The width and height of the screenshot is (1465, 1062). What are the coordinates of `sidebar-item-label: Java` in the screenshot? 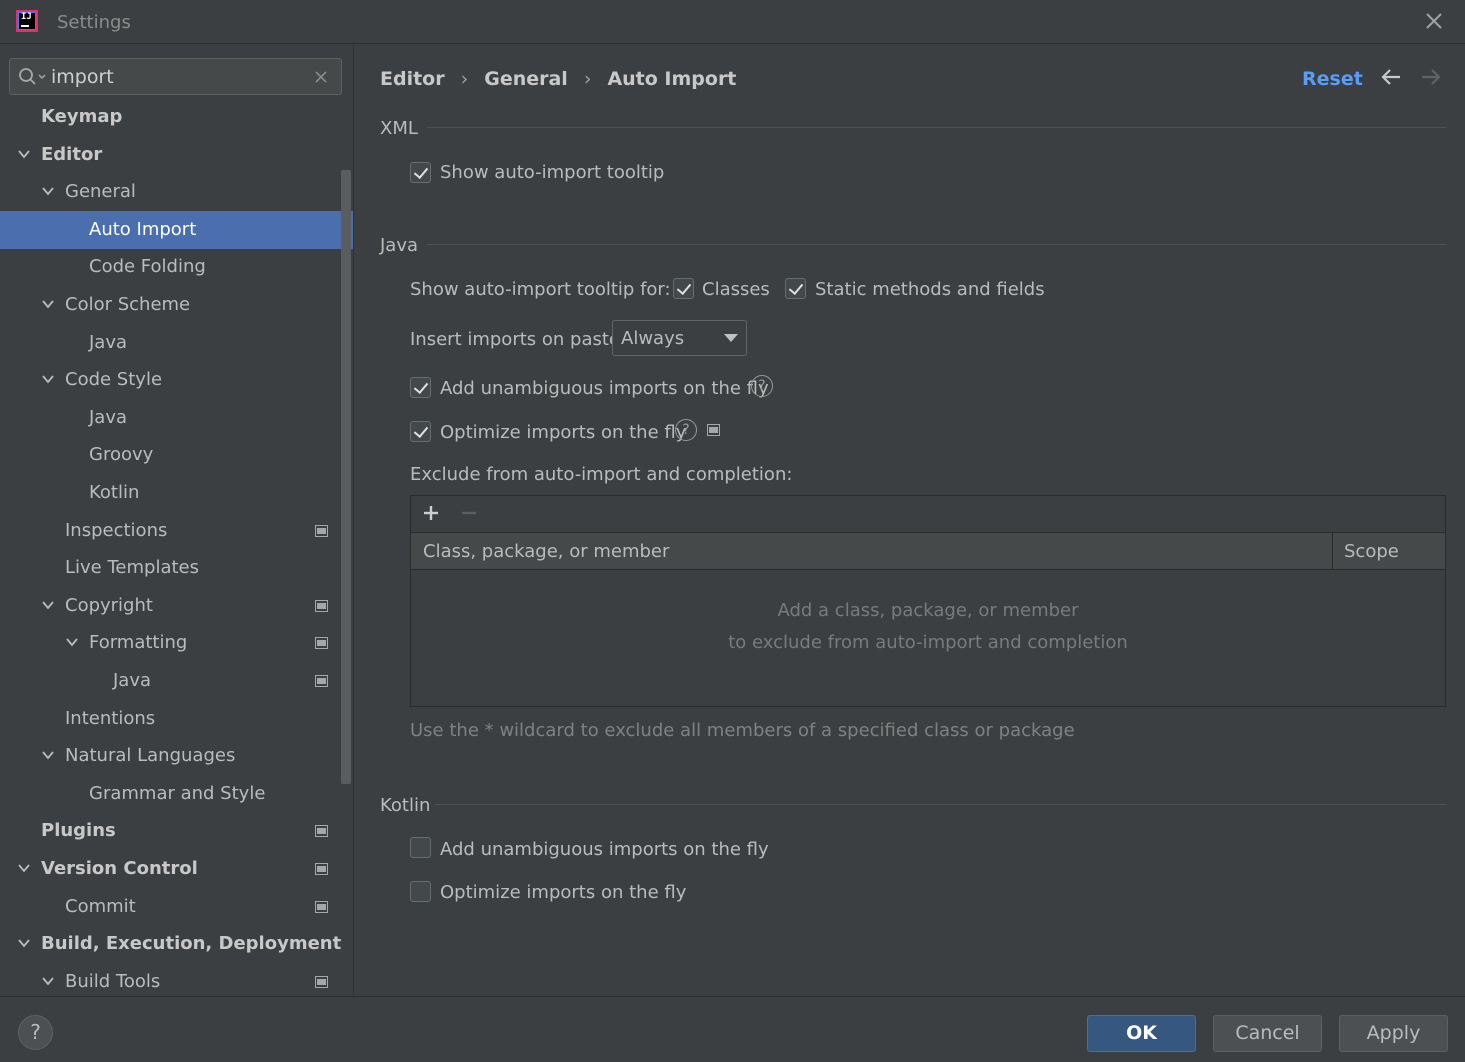 It's located at (132, 680).